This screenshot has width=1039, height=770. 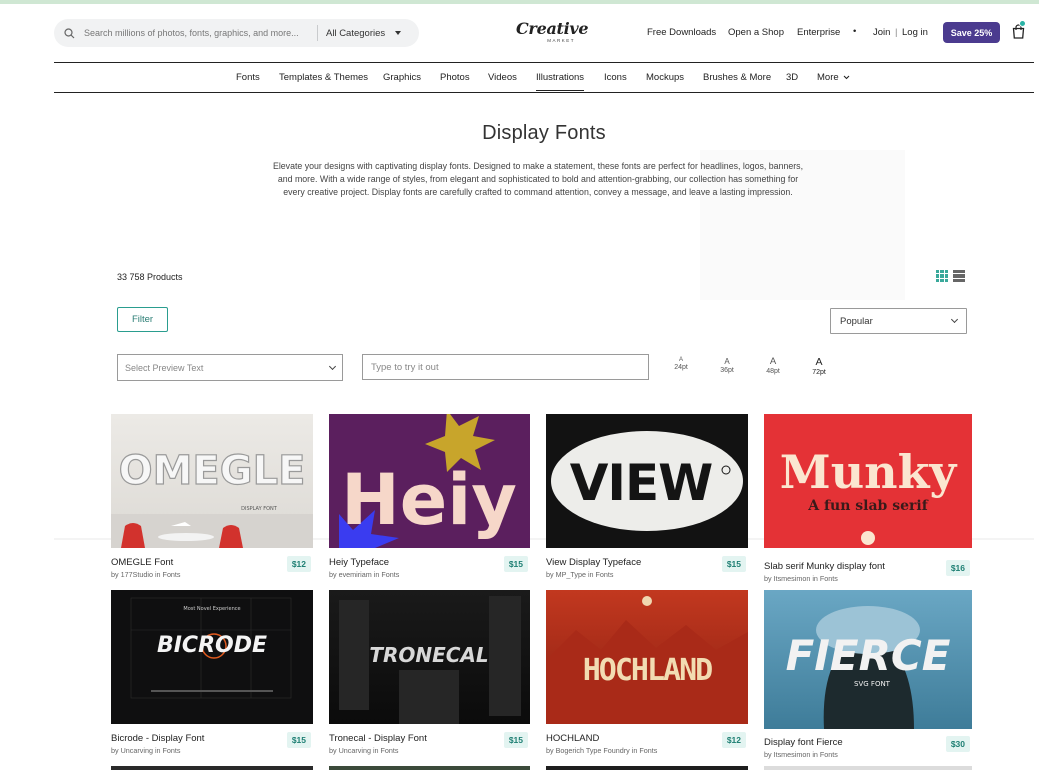 I want to click on view-toggle, so click(x=950, y=276).